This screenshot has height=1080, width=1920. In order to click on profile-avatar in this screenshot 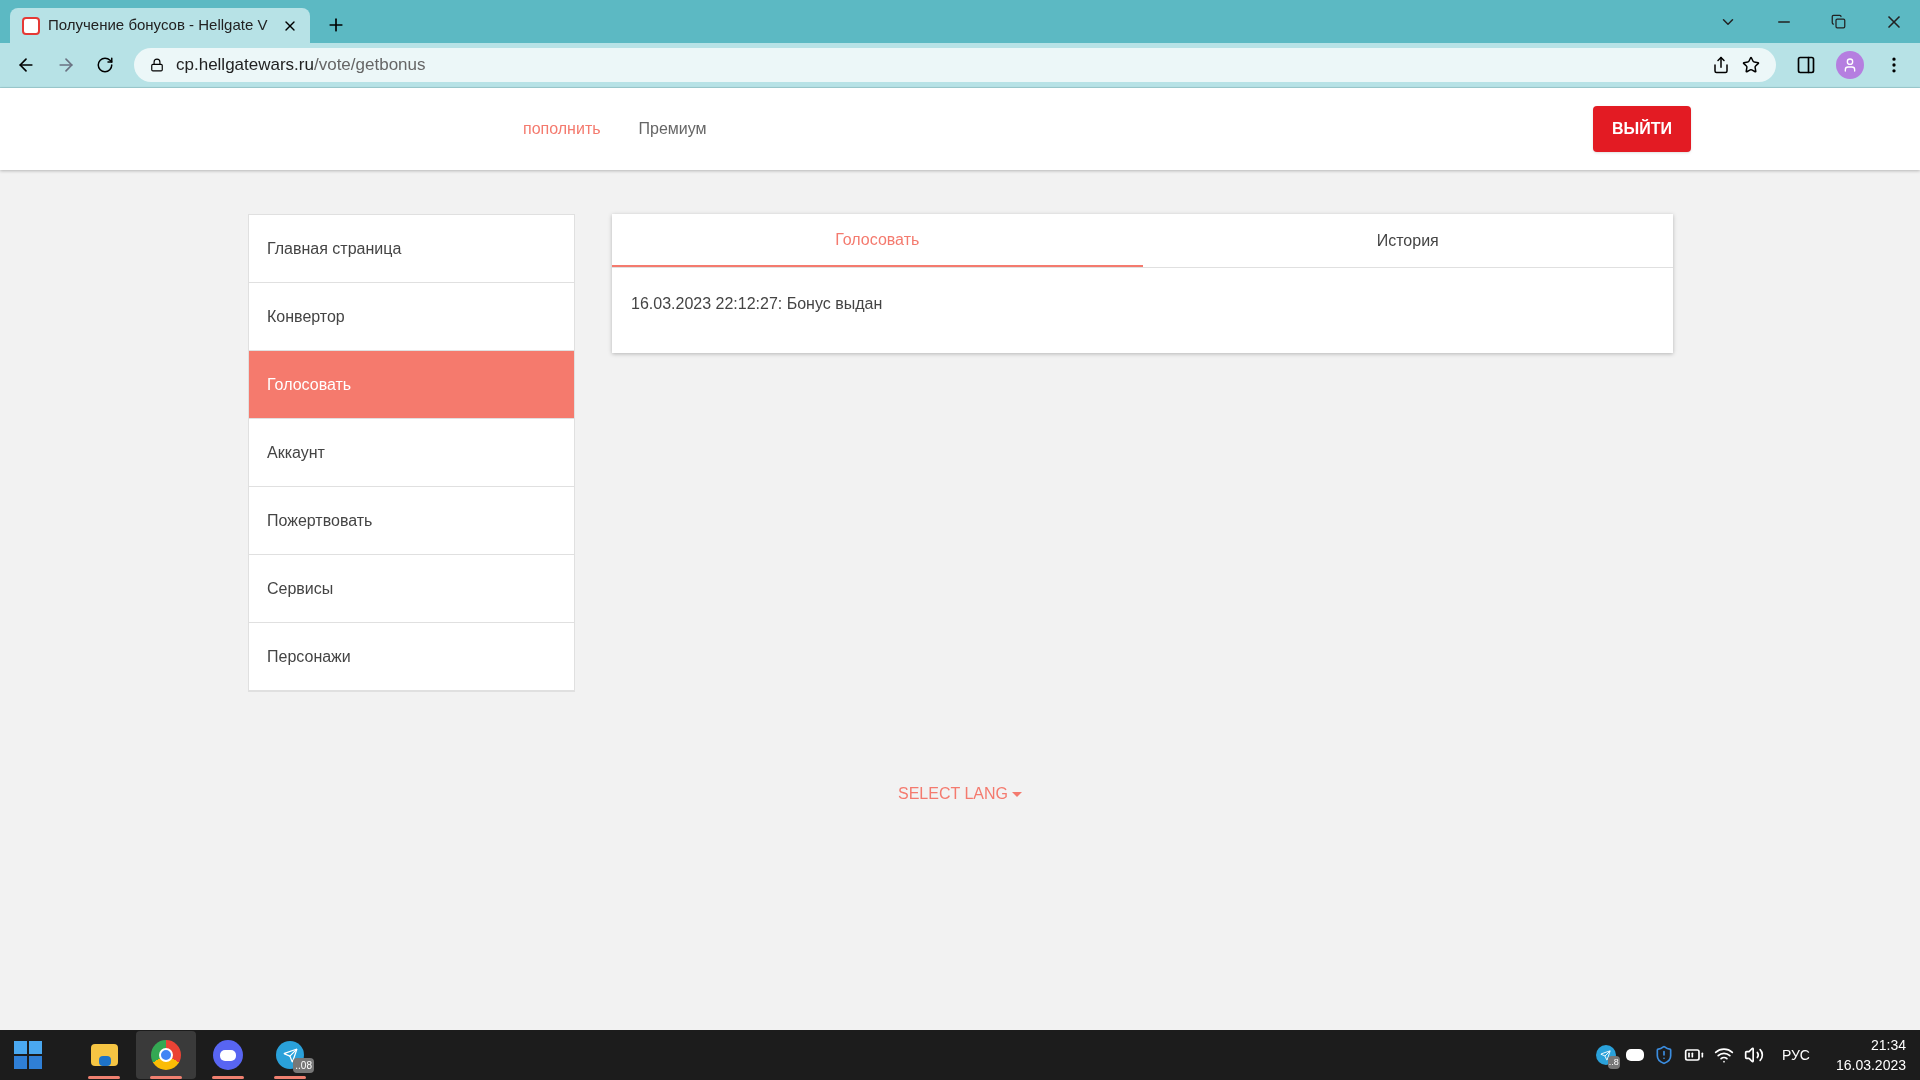, I will do `click(1850, 65)`.